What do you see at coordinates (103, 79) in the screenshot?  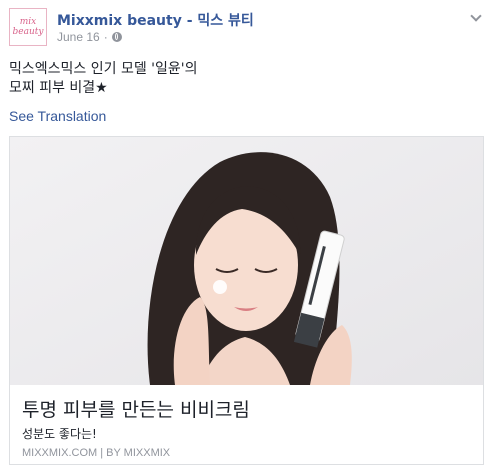 I see `post-text: 믹스엑스믹스 인기 모델 '일윤'의 모찌 피부 비결★` at bounding box center [103, 79].